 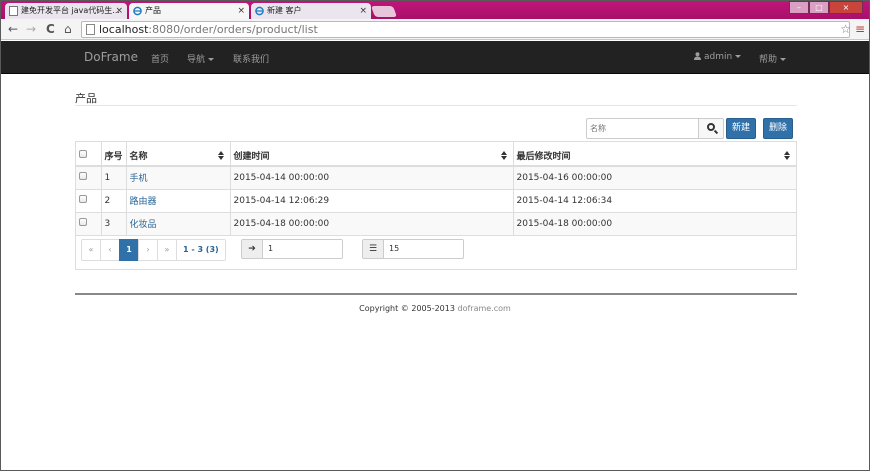 I want to click on cell-name: 路由器, so click(x=178, y=201).